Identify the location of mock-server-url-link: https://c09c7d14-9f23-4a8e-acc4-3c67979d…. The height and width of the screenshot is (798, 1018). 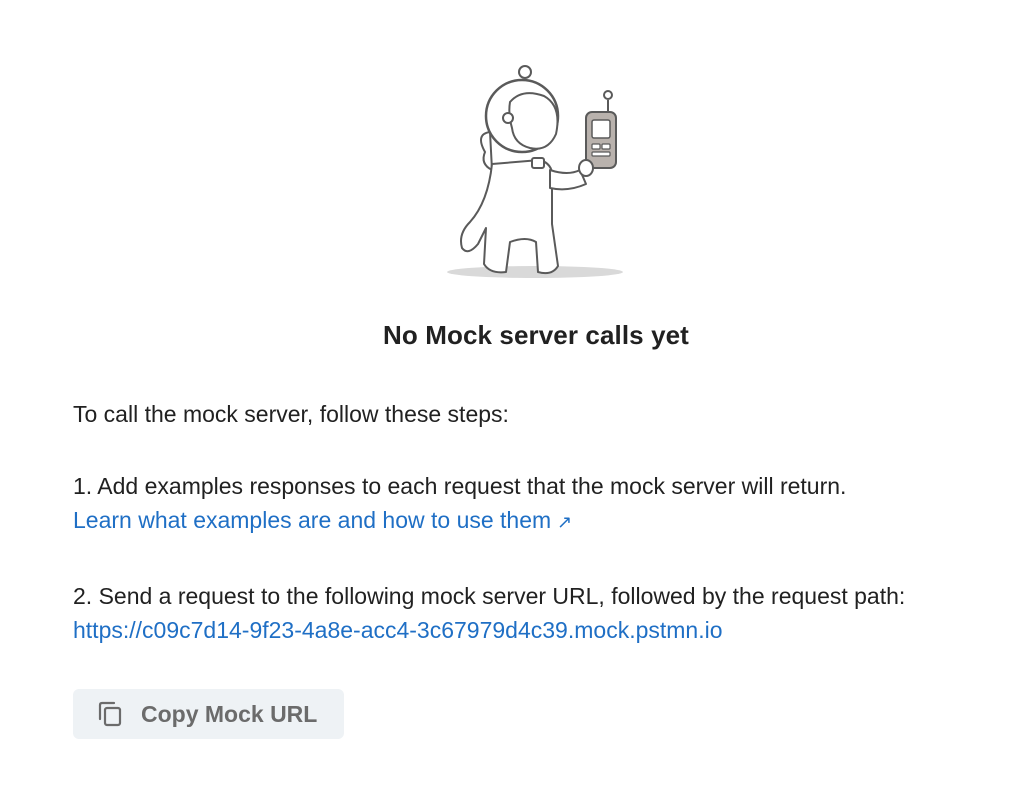
(398, 630).